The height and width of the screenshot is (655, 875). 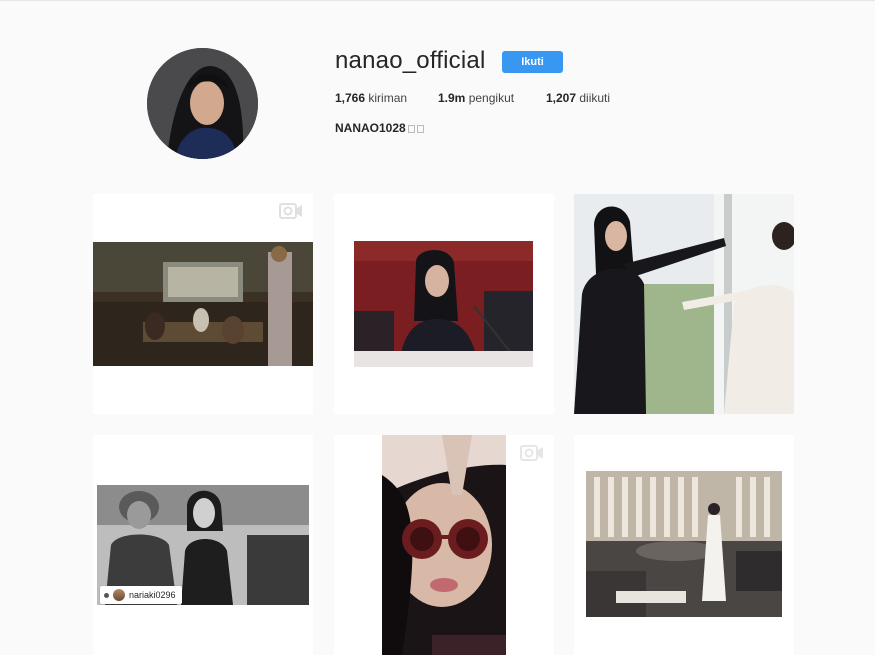 I want to click on posts-label: kiriman, so click(x=388, y=98).